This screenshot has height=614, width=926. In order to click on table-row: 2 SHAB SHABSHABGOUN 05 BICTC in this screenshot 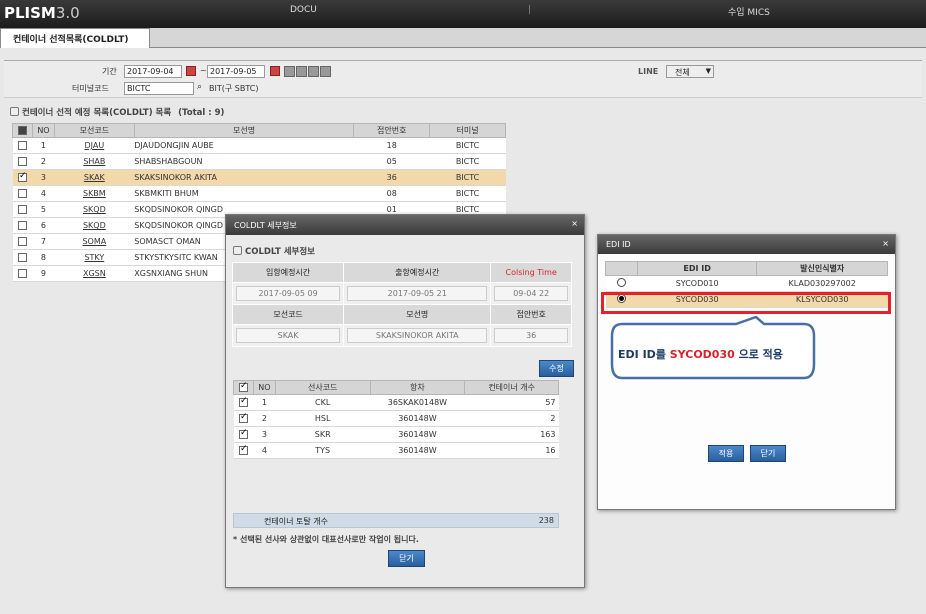, I will do `click(259, 161)`.